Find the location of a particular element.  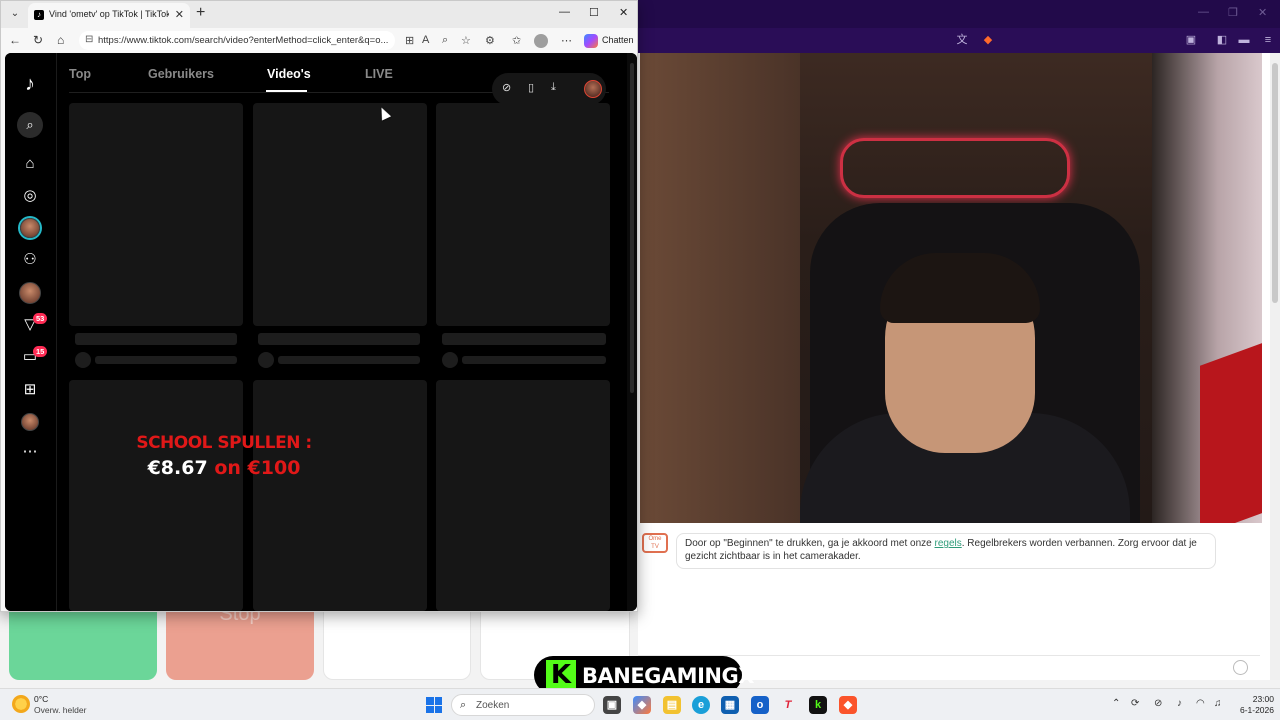

start-icon is located at coordinates (434, 705).